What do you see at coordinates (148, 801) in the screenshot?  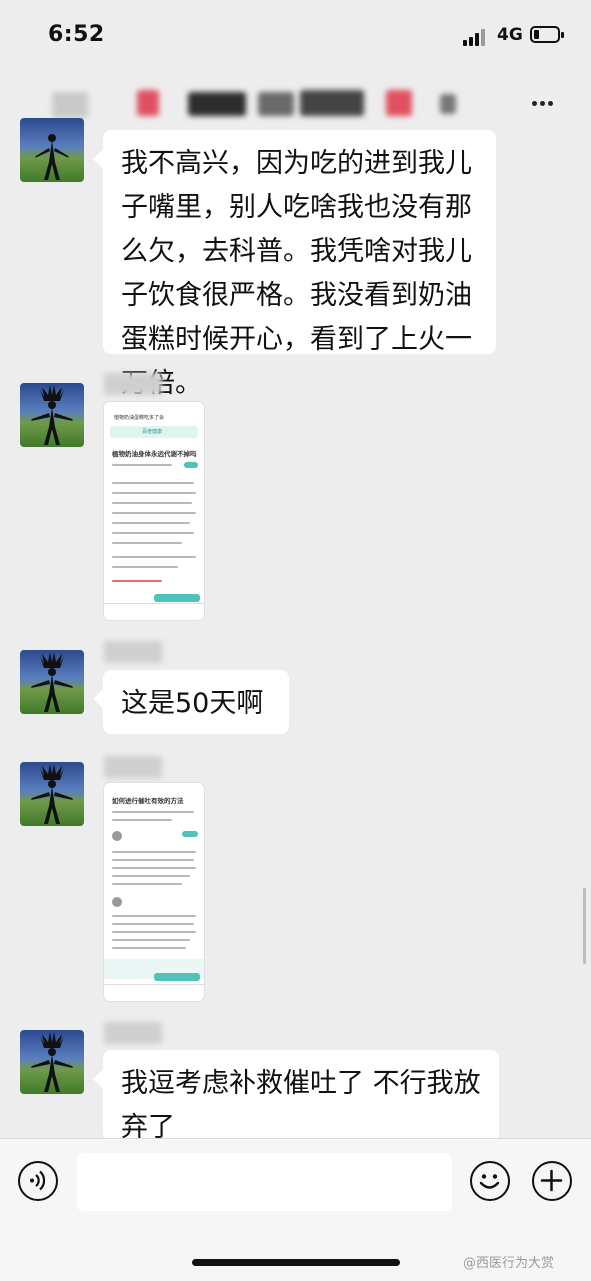 I see `thumb-title: 如何进行催吐有效的方法` at bounding box center [148, 801].